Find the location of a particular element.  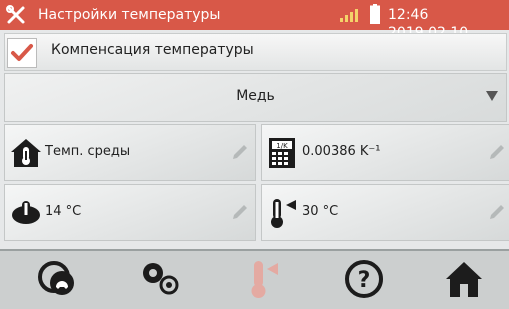

ambient-temperature-tile: Темп. среды is located at coordinates (130, 152).